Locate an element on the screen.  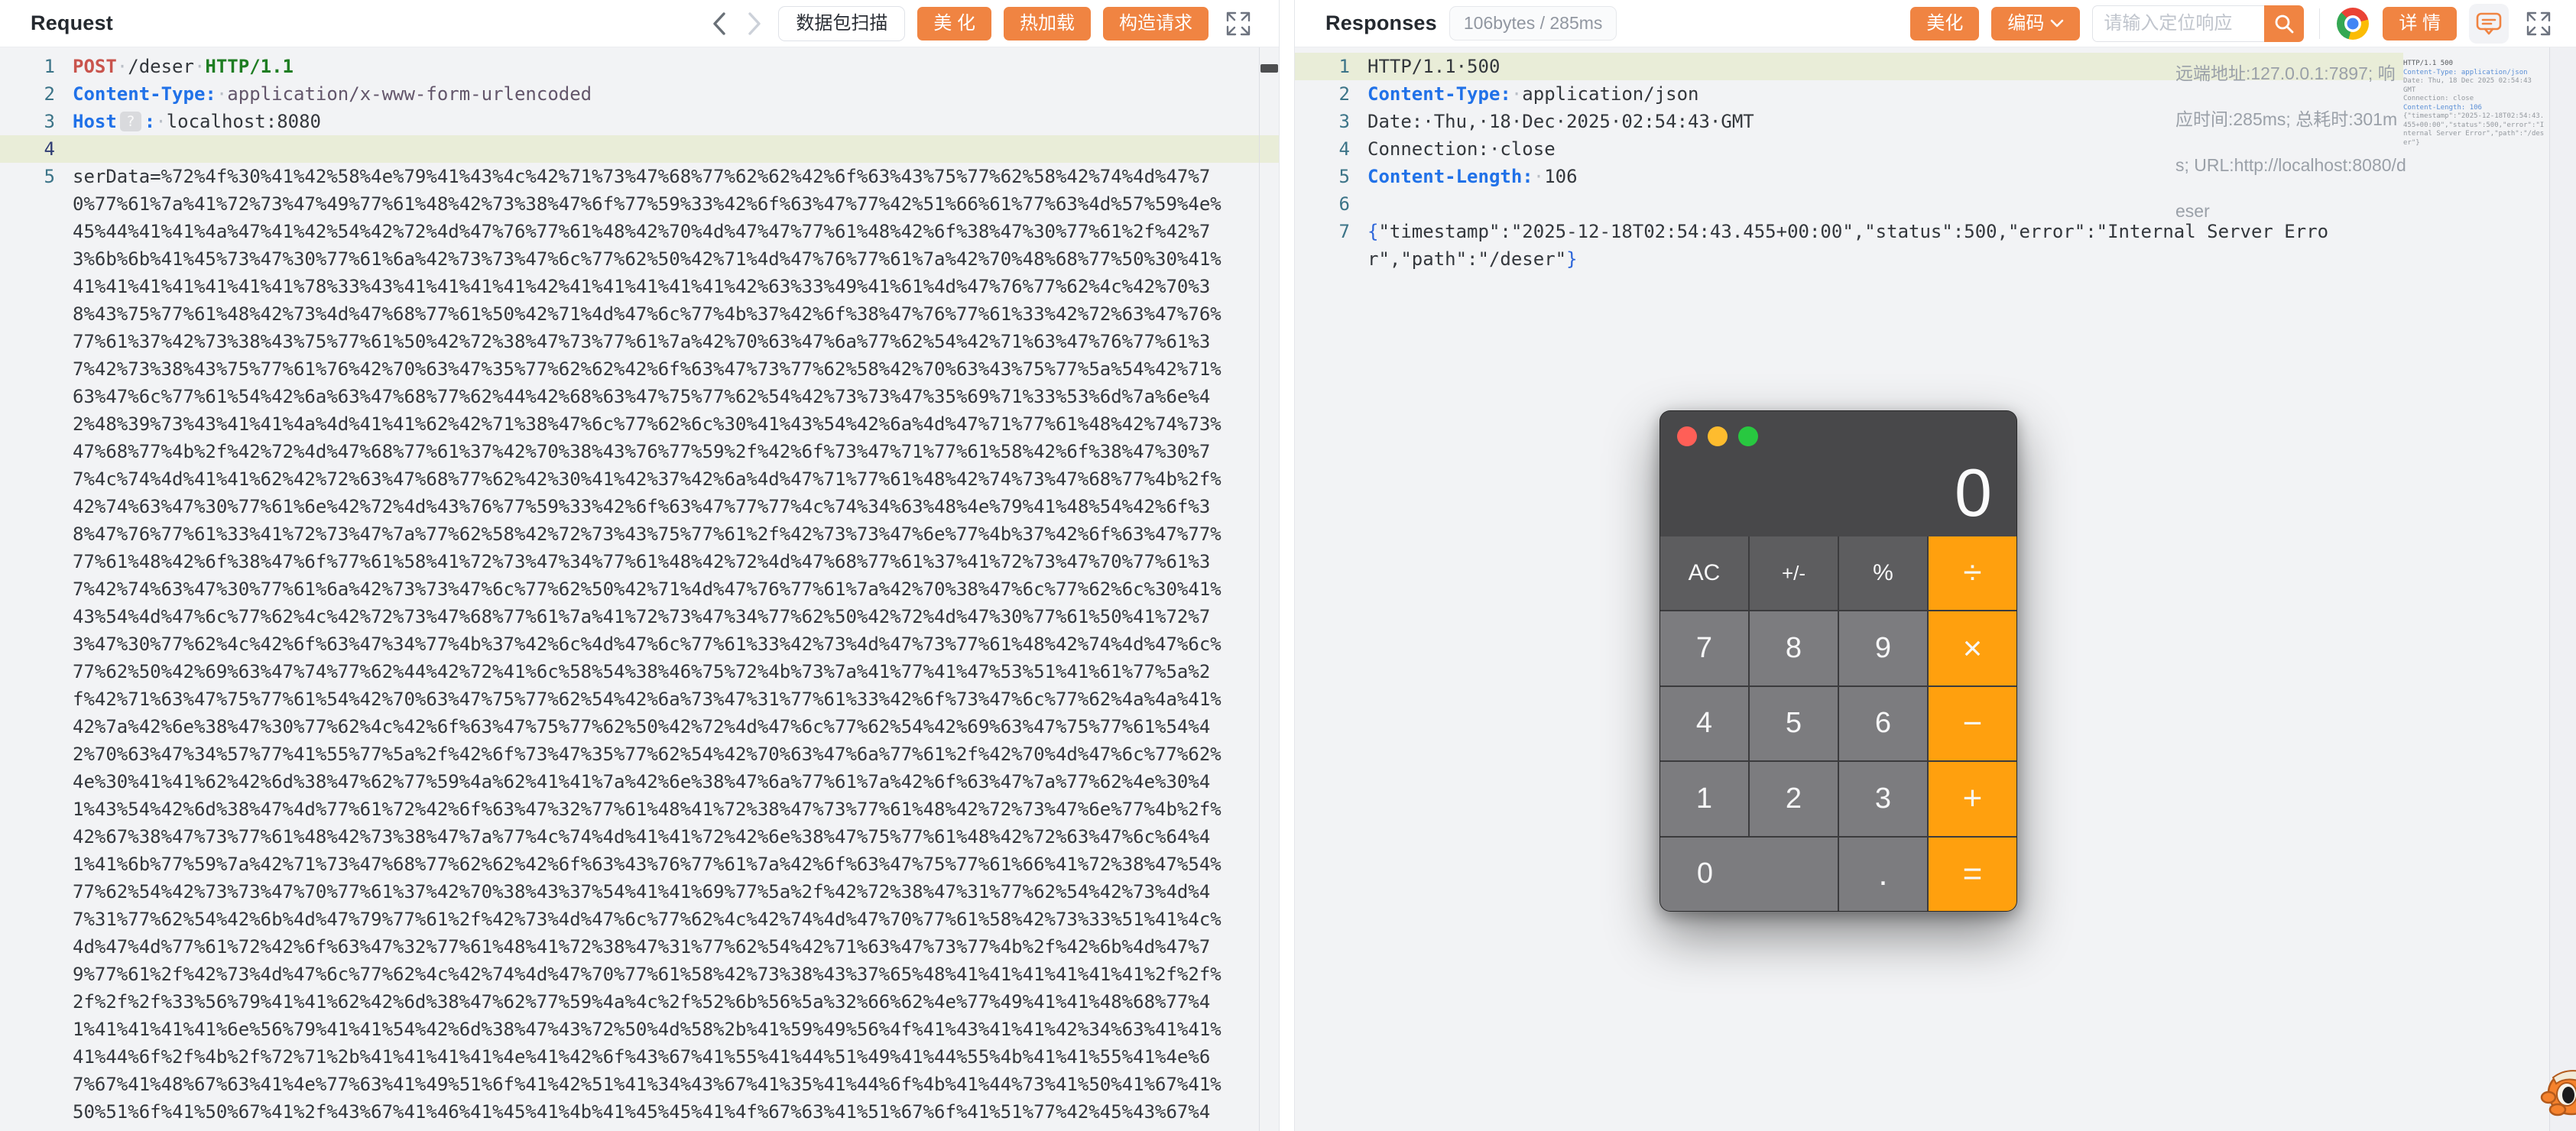
key-all-clear: AC is located at coordinates (1704, 573).